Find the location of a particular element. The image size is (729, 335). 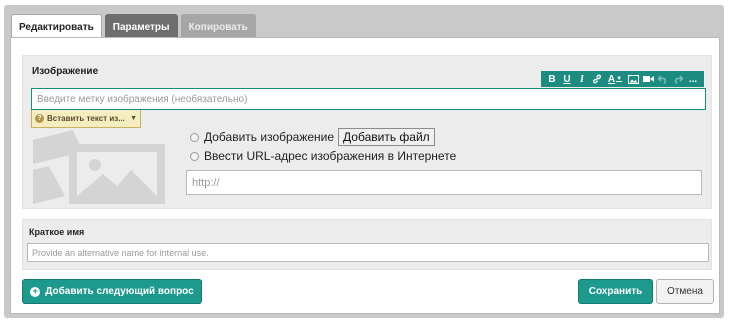

add-next-question-button: + Добавить следующий вопрос is located at coordinates (112, 291).